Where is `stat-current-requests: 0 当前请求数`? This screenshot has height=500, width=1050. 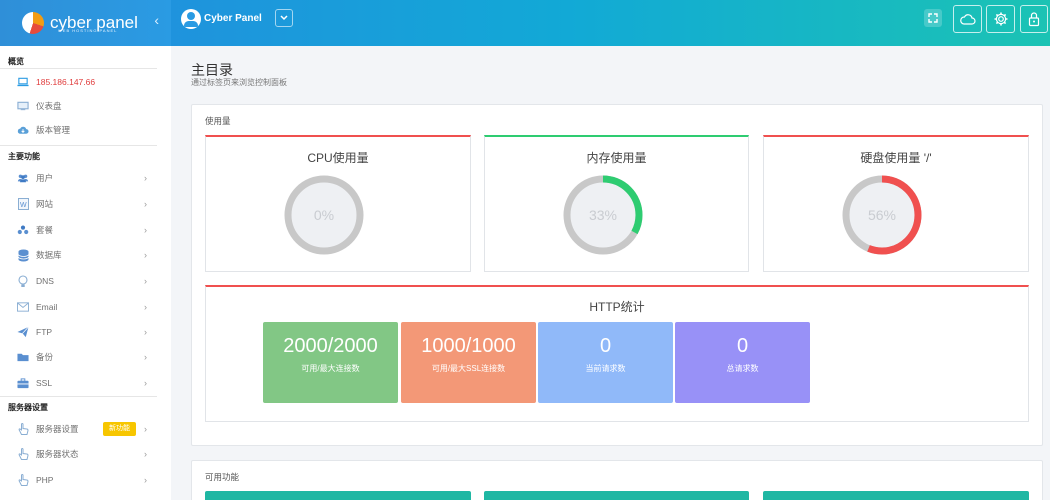
stat-current-requests: 0 当前请求数 is located at coordinates (605, 362).